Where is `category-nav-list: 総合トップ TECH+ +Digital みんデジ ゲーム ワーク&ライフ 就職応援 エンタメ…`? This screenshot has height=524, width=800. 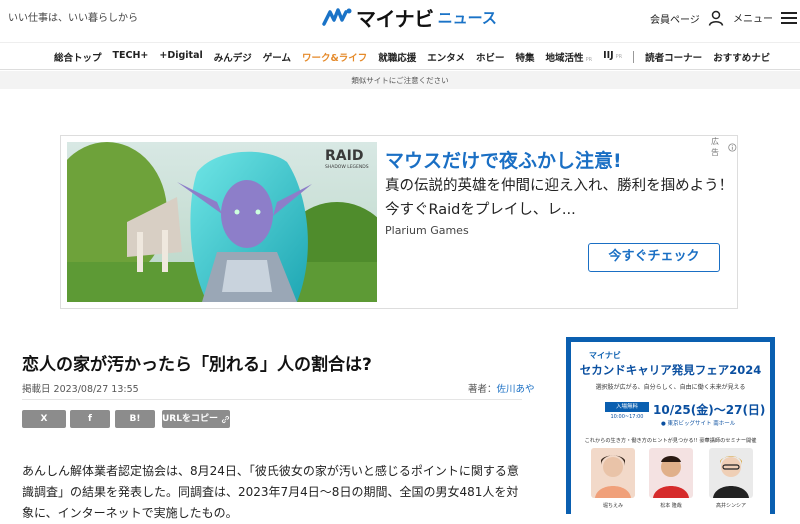 category-nav-list: 総合トップ TECH+ +Digital みんデジ ゲーム ワーク&ライフ 就職応援 エンタメ… is located at coordinates (417, 57).